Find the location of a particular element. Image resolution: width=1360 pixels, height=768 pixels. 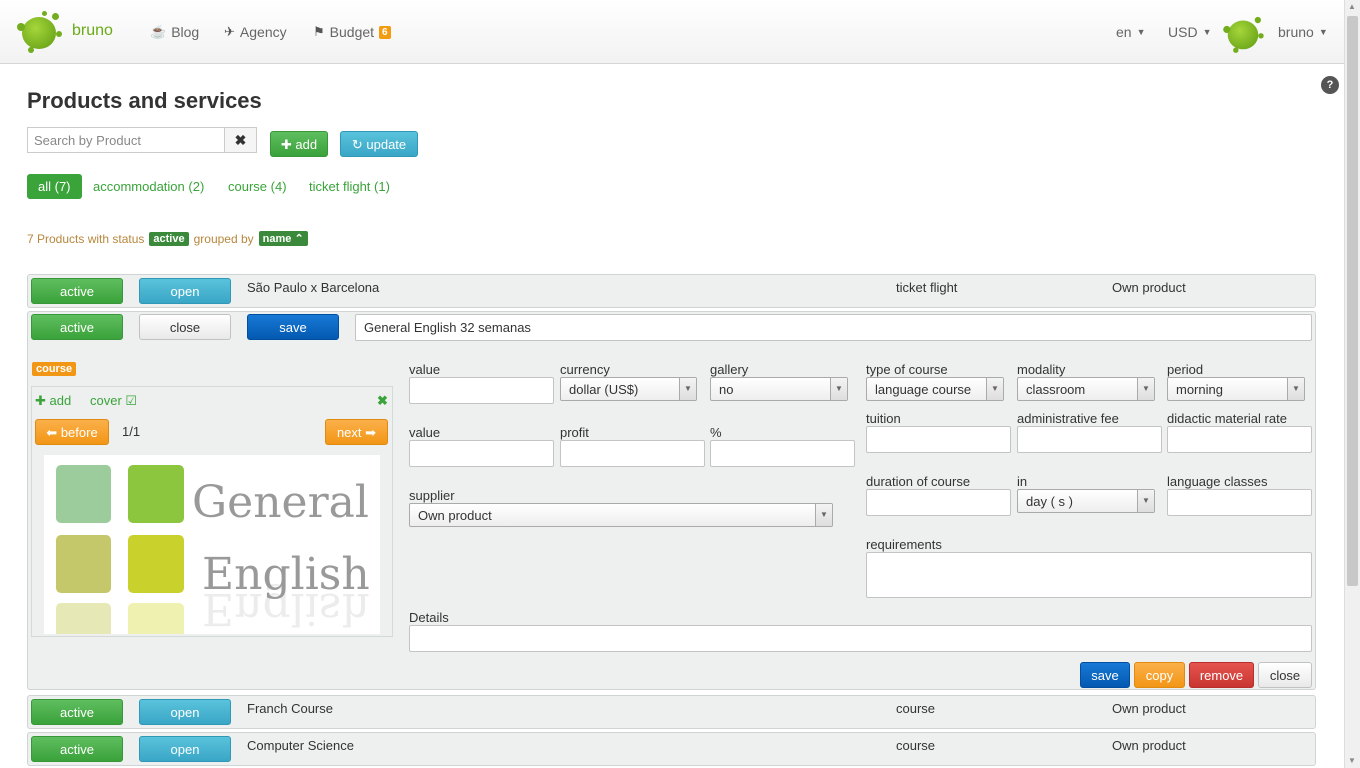

requirements-textarea is located at coordinates (1089, 575).